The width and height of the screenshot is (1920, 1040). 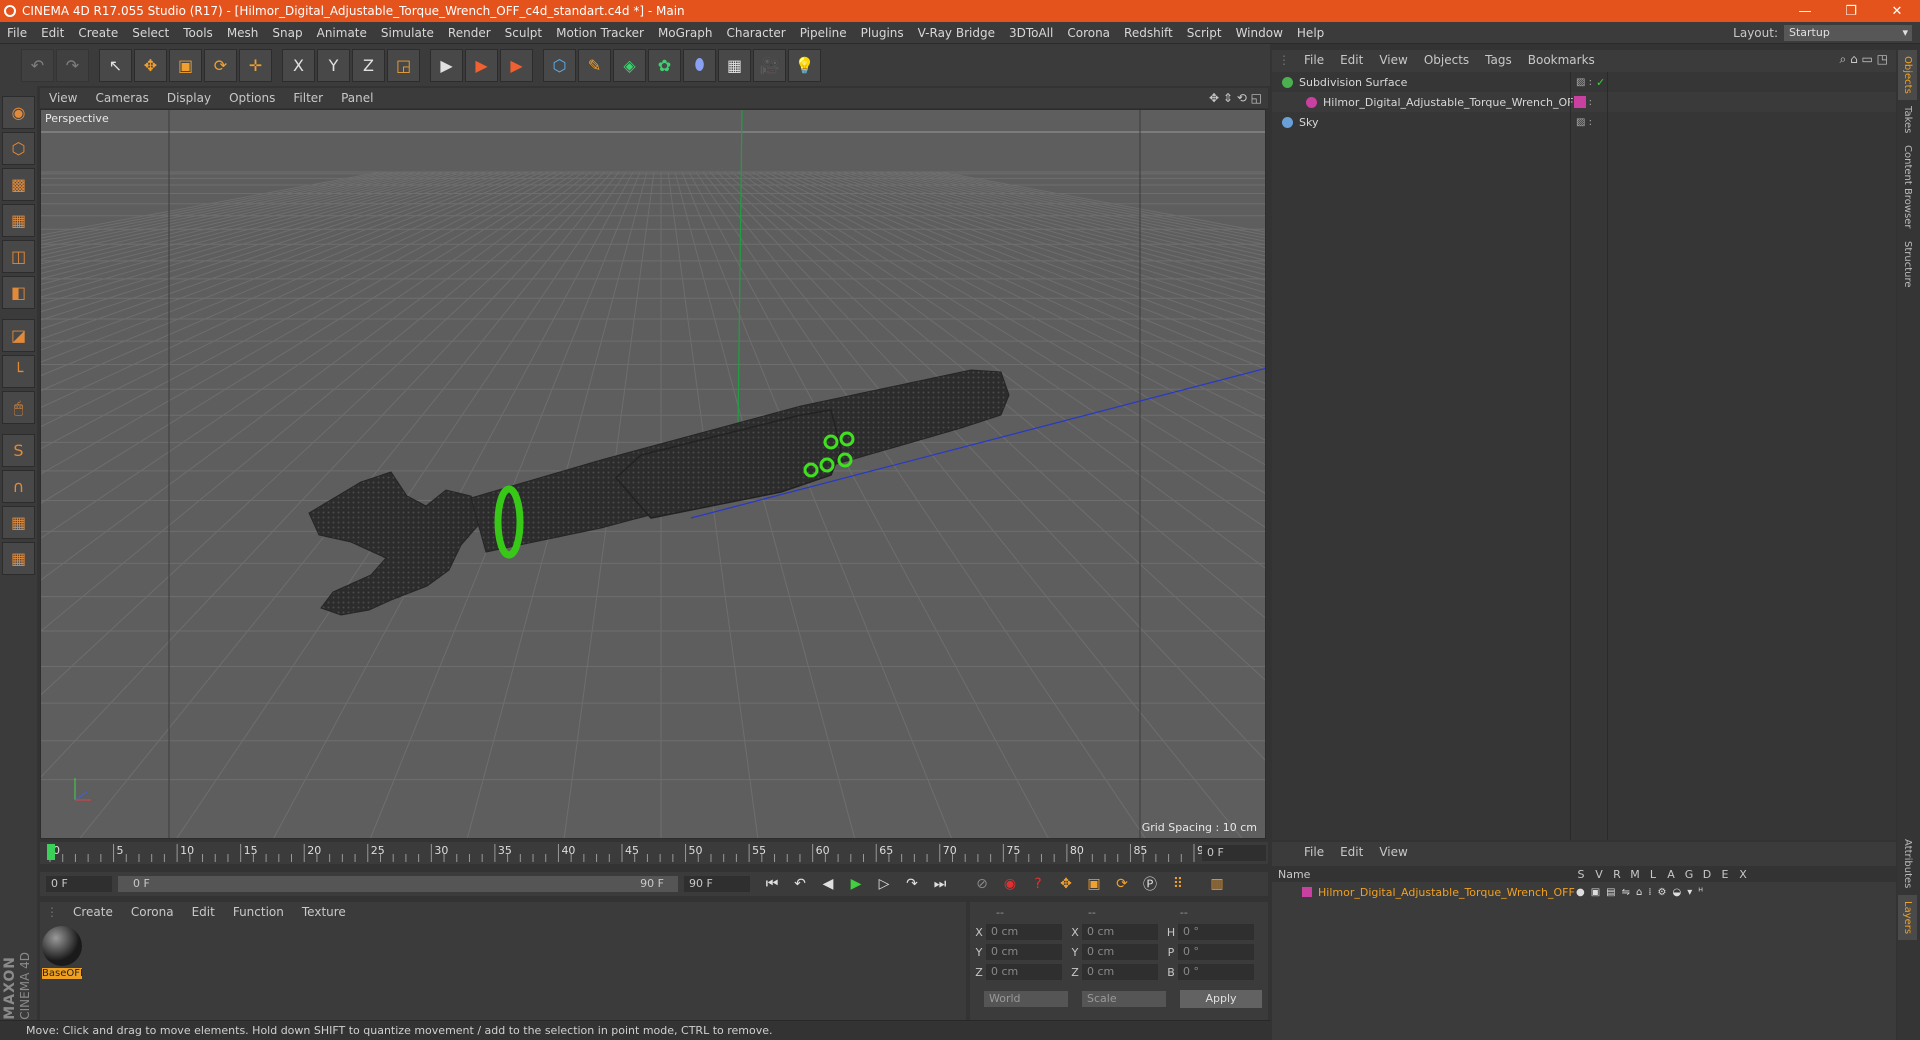 I want to click on render-view-button: ▶, so click(x=446, y=65).